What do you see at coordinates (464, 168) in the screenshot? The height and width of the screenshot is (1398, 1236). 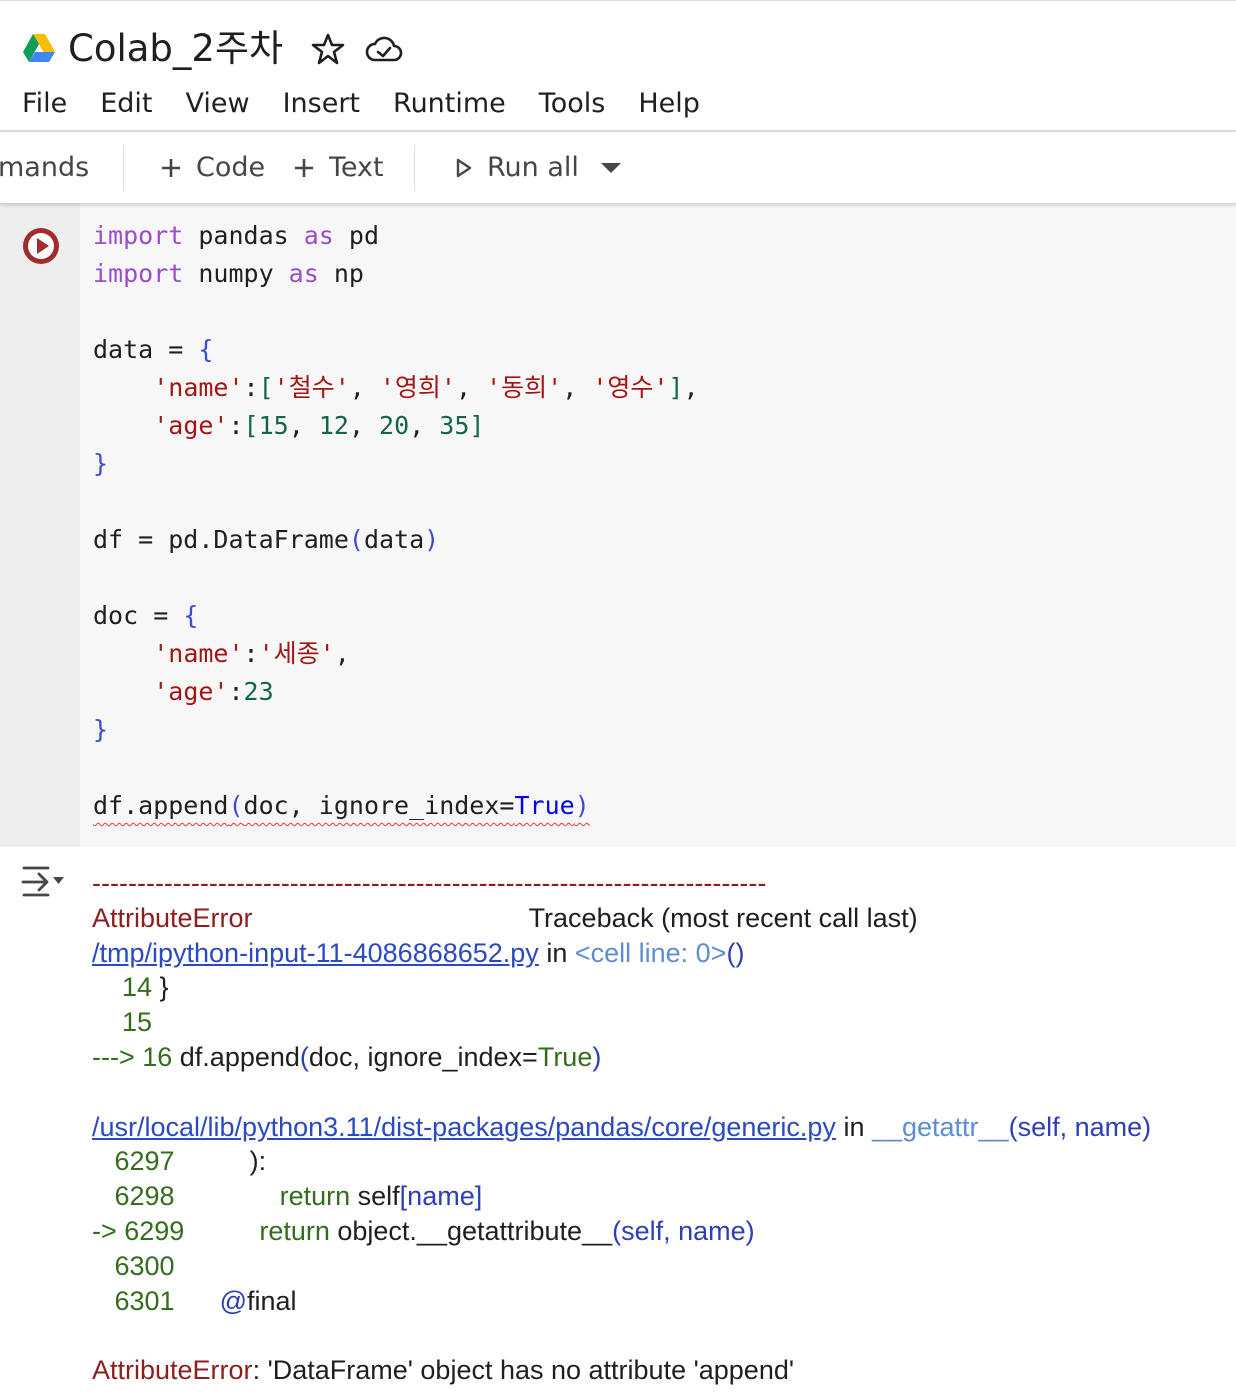 I see `play-icon` at bounding box center [464, 168].